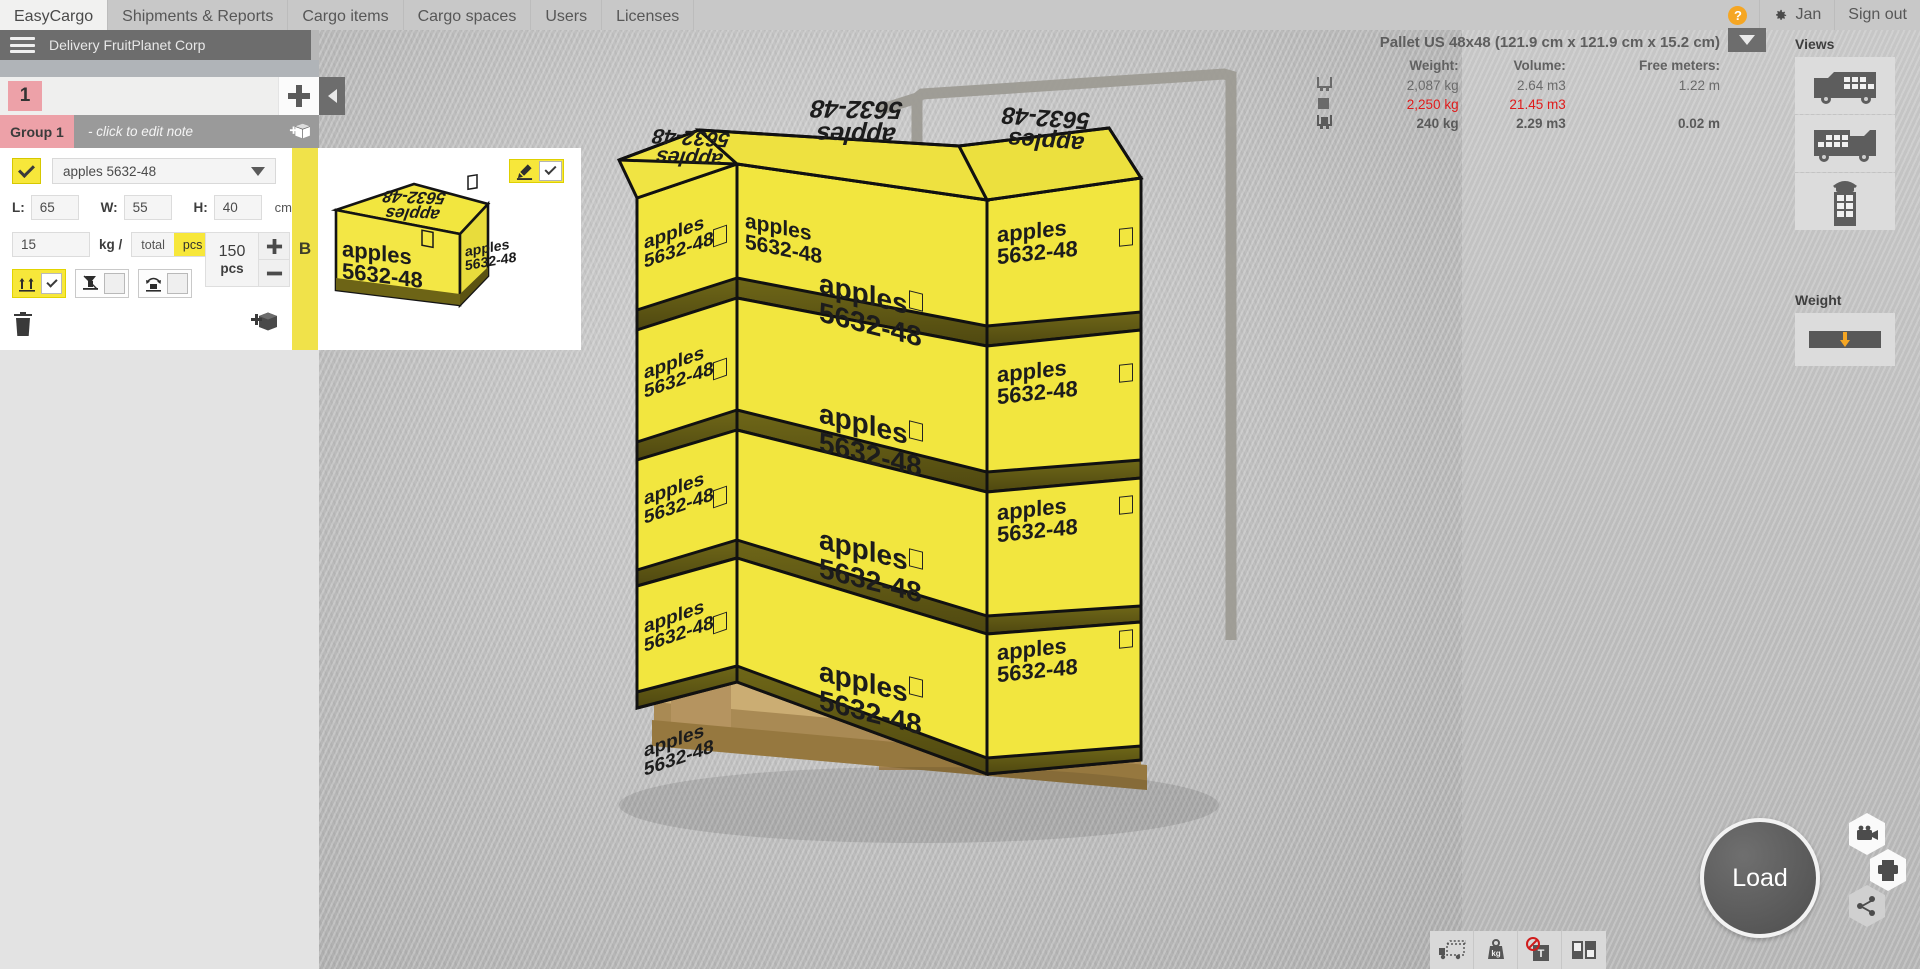 Image resolution: width=1920 pixels, height=969 pixels. I want to click on height-label: H:, so click(200, 207).